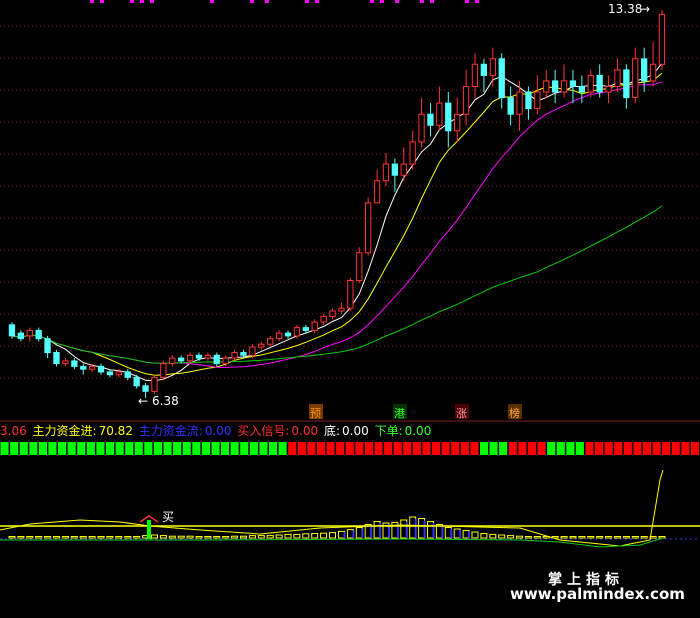 This screenshot has height=618, width=700. What do you see at coordinates (399, 413) in the screenshot?
I see `marker-gang: 港` at bounding box center [399, 413].